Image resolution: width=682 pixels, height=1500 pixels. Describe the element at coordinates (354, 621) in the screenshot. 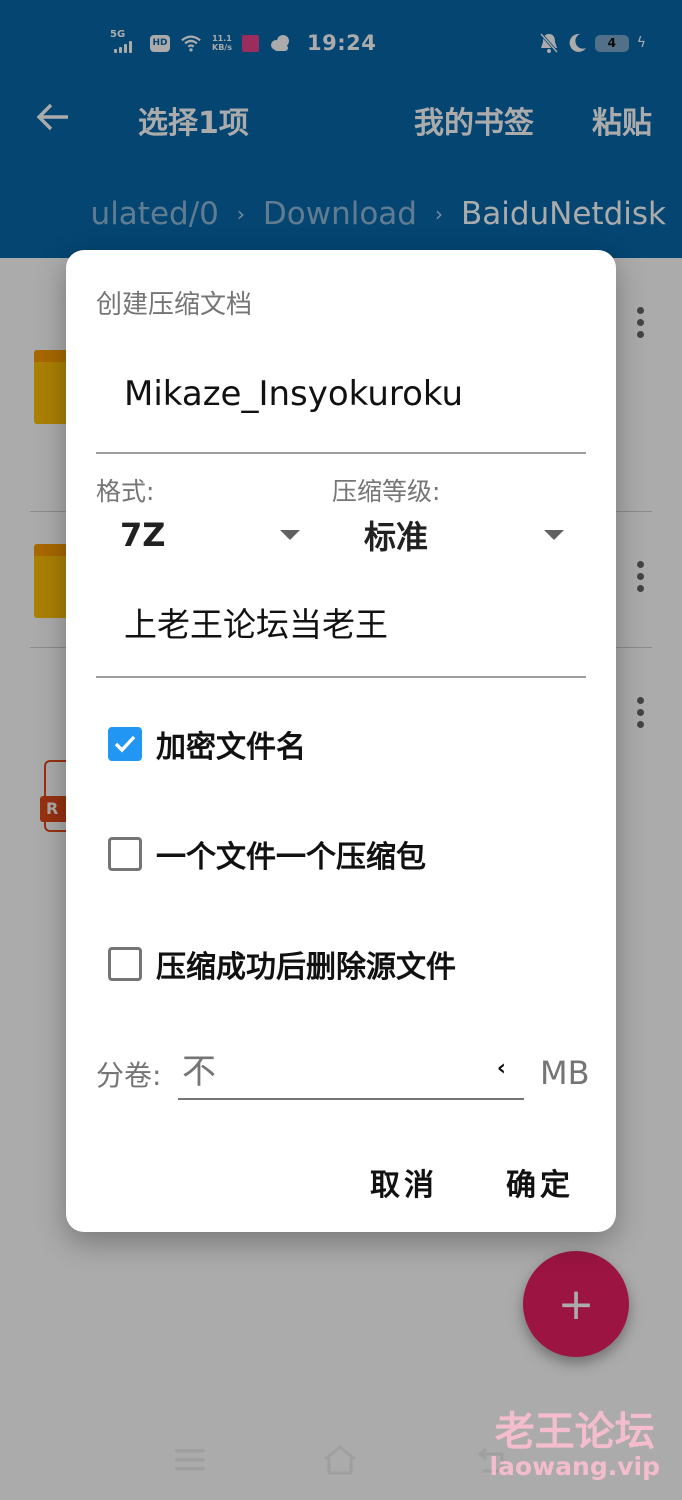

I see `password-input` at that location.